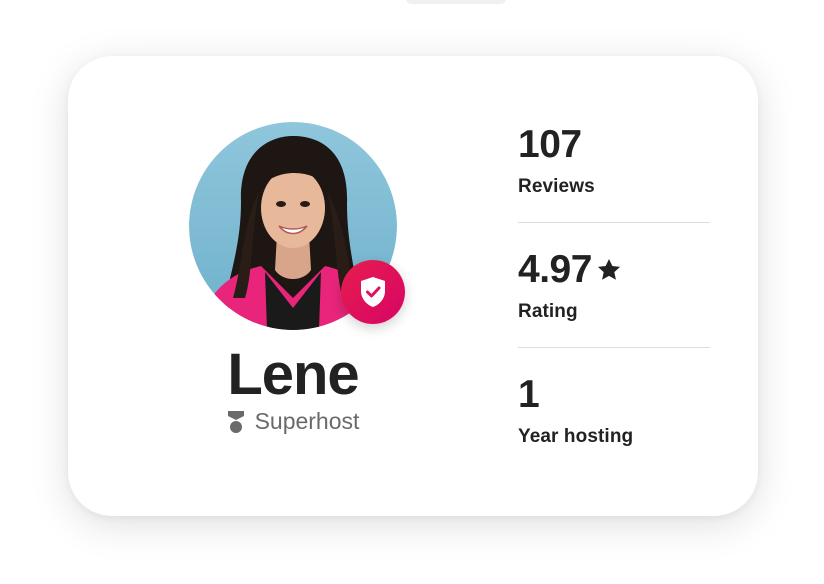  I want to click on host-stats: 107 Reviews 4.97 Rating 1 Year hosting, so click(614, 309).